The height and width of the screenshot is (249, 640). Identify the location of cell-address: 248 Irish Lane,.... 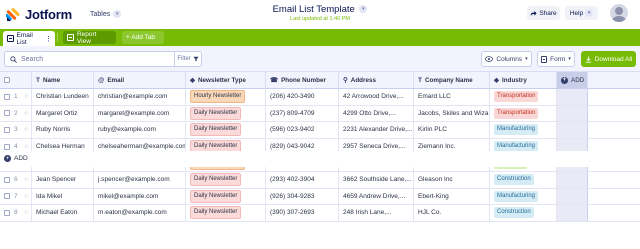
(376, 213).